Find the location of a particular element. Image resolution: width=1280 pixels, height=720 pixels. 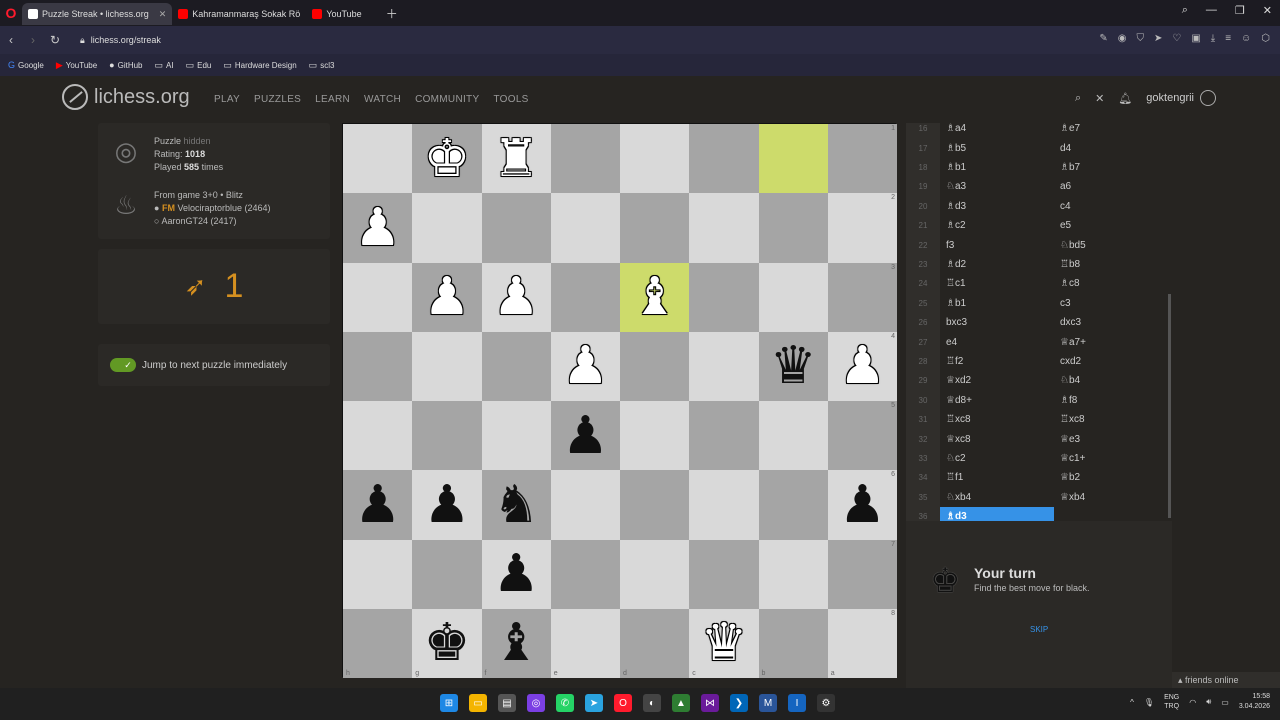

skip-button: SKIP is located at coordinates (1039, 629).